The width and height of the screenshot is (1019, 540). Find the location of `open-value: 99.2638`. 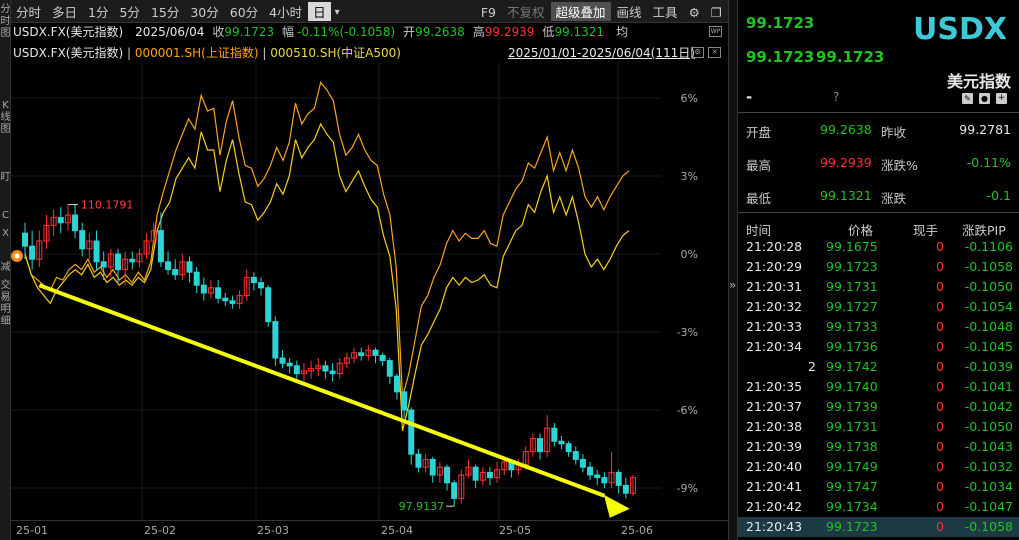

open-value: 99.2638 is located at coordinates (846, 129).